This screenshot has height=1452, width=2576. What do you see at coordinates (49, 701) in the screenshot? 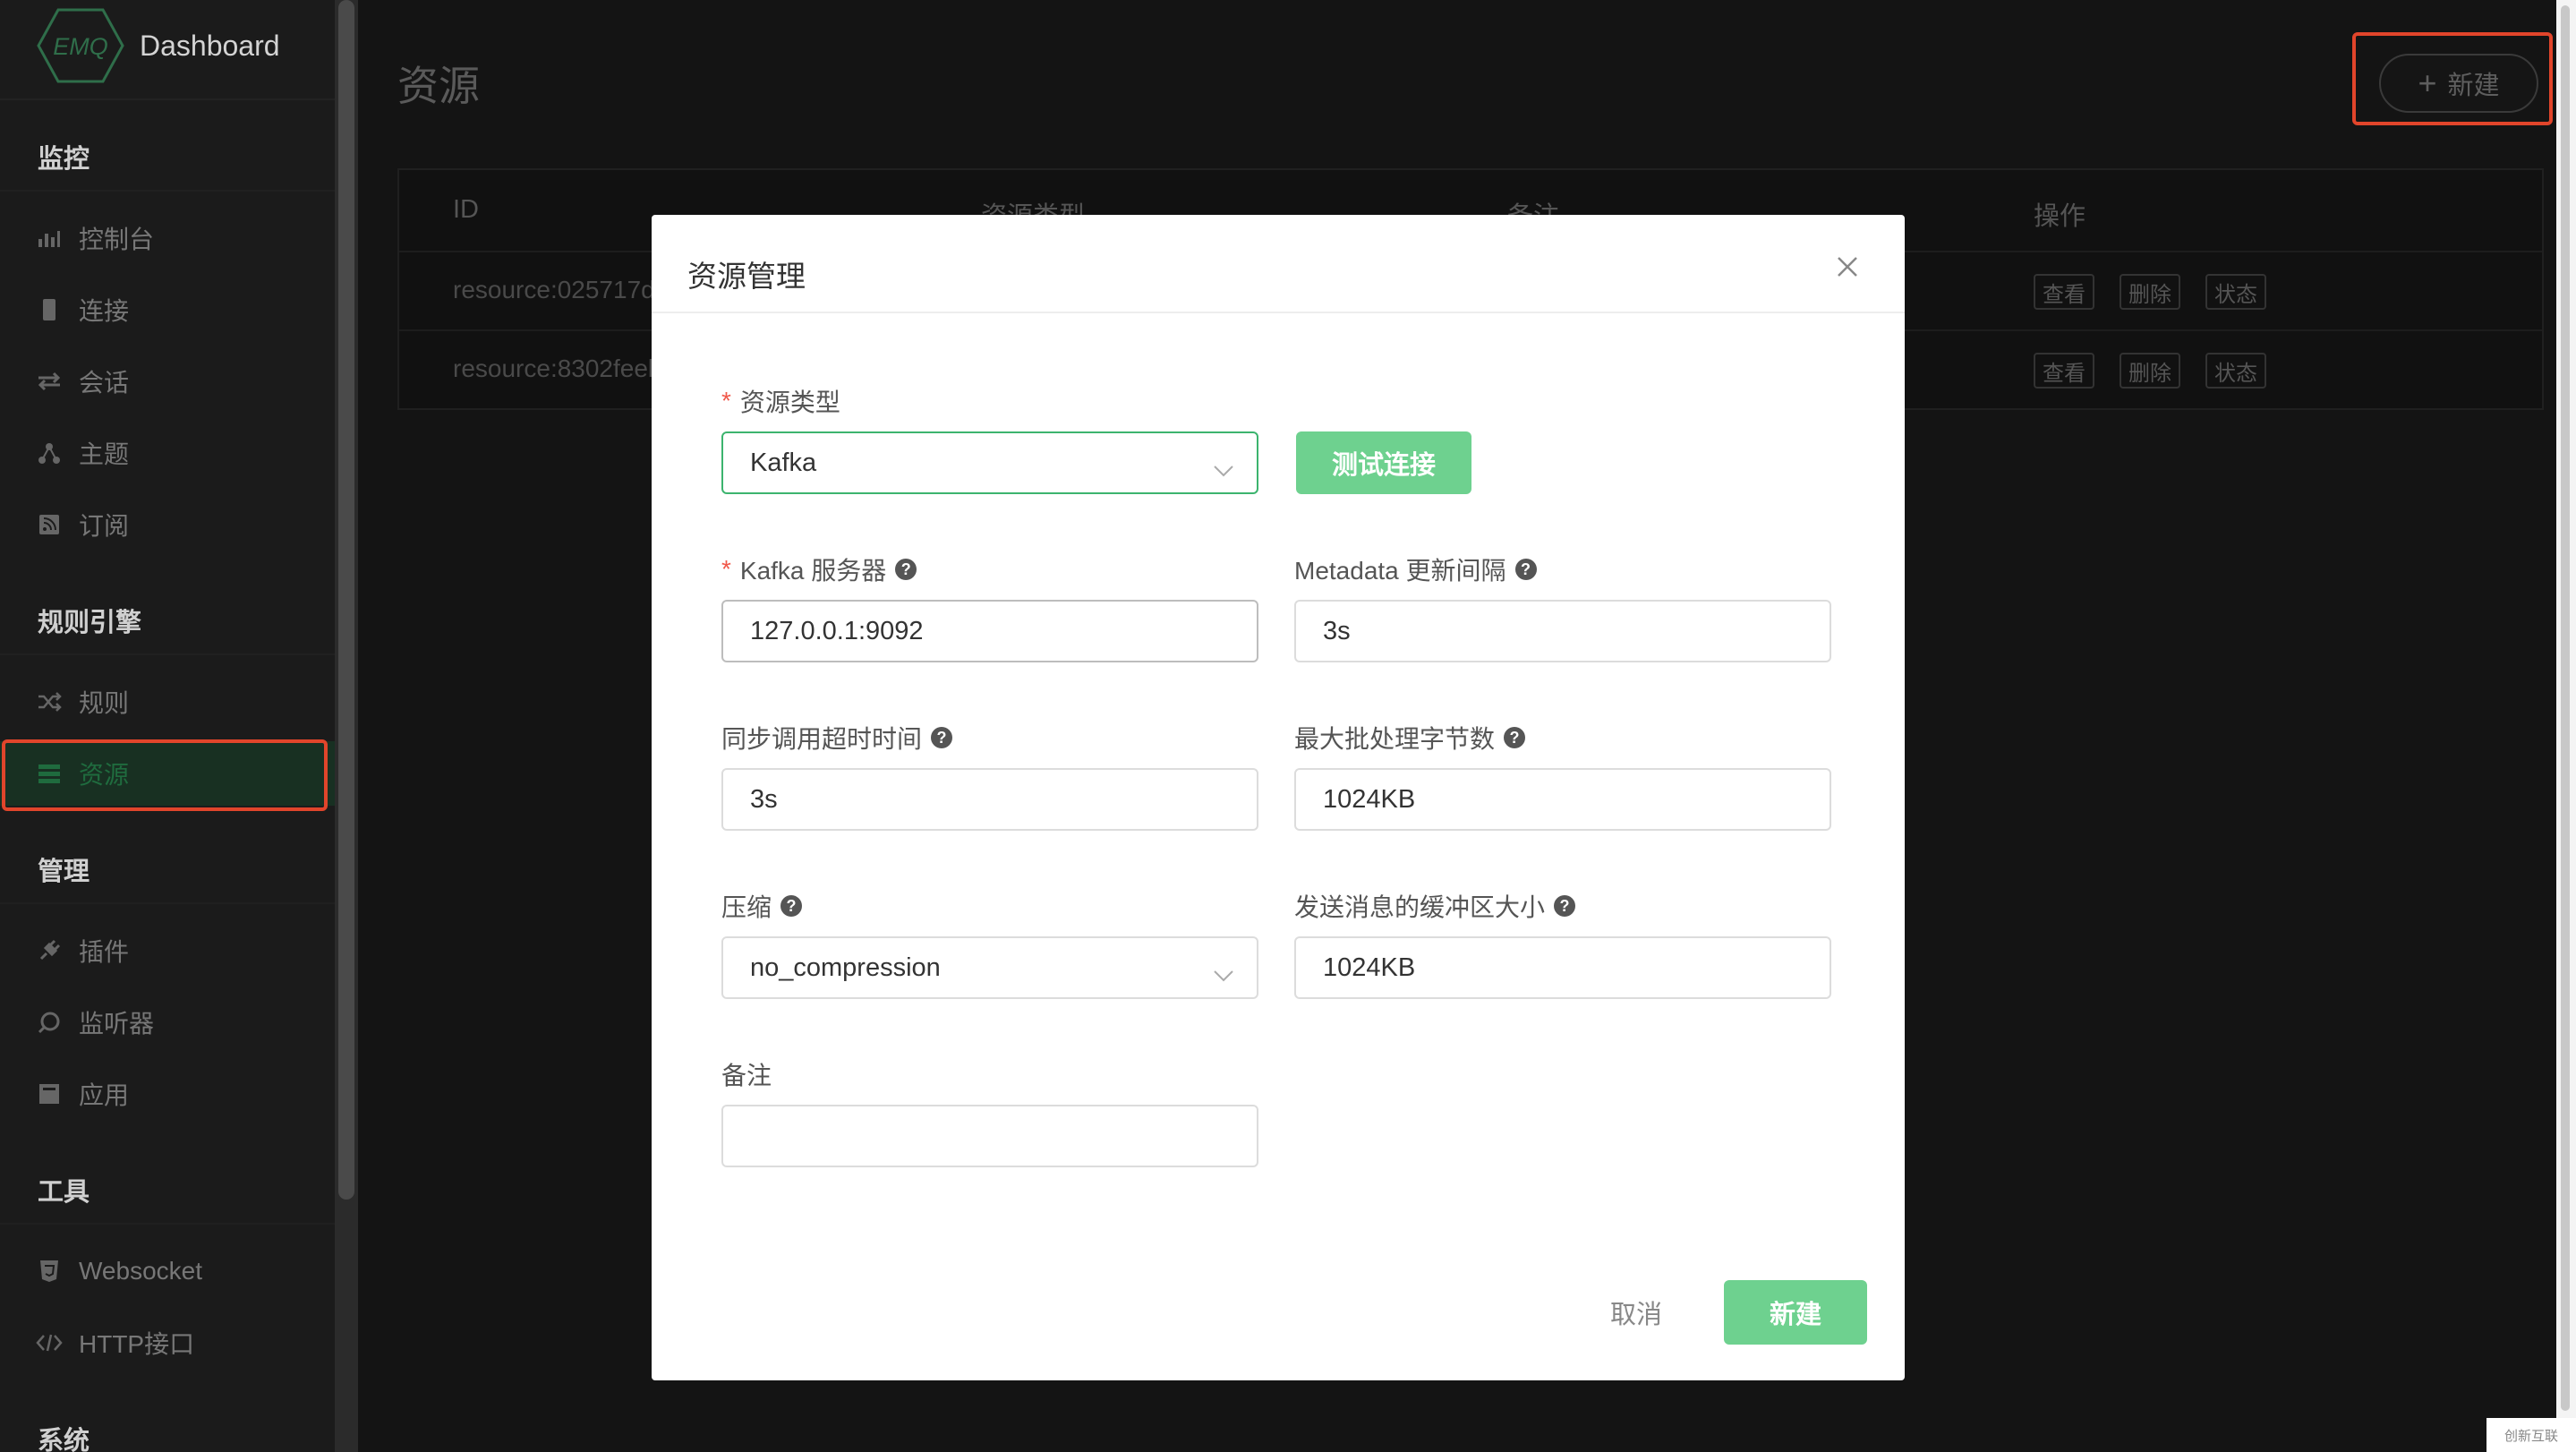
I see `shuffle-icon` at bounding box center [49, 701].